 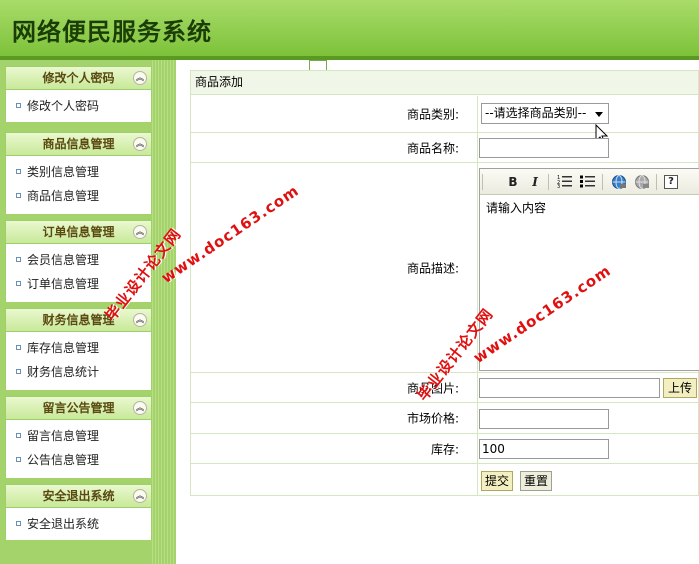 I want to click on panel-title: 商品添加, so click(x=444, y=83).